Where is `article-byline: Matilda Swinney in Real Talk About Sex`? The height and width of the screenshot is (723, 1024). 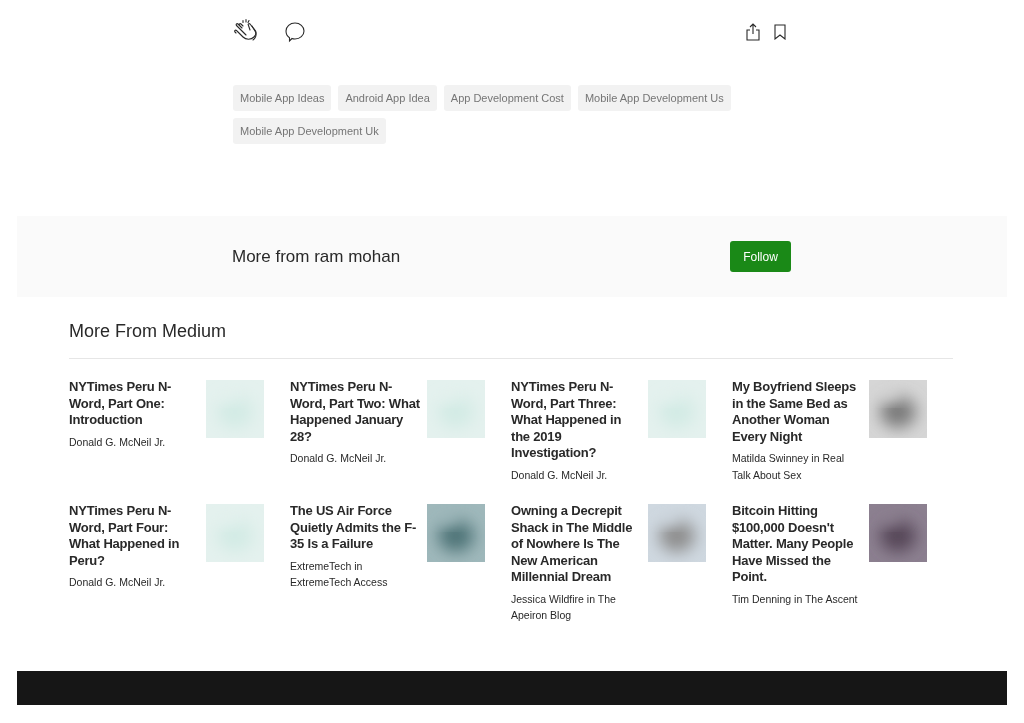 article-byline: Matilda Swinney in Real Talk About Sex is located at coordinates (789, 467).